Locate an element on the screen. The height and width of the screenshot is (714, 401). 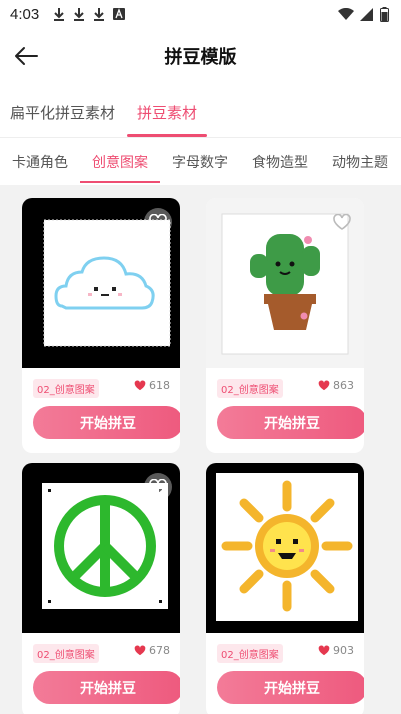
top-app-bar: 拼豆模版 is located at coordinates (200, 56).